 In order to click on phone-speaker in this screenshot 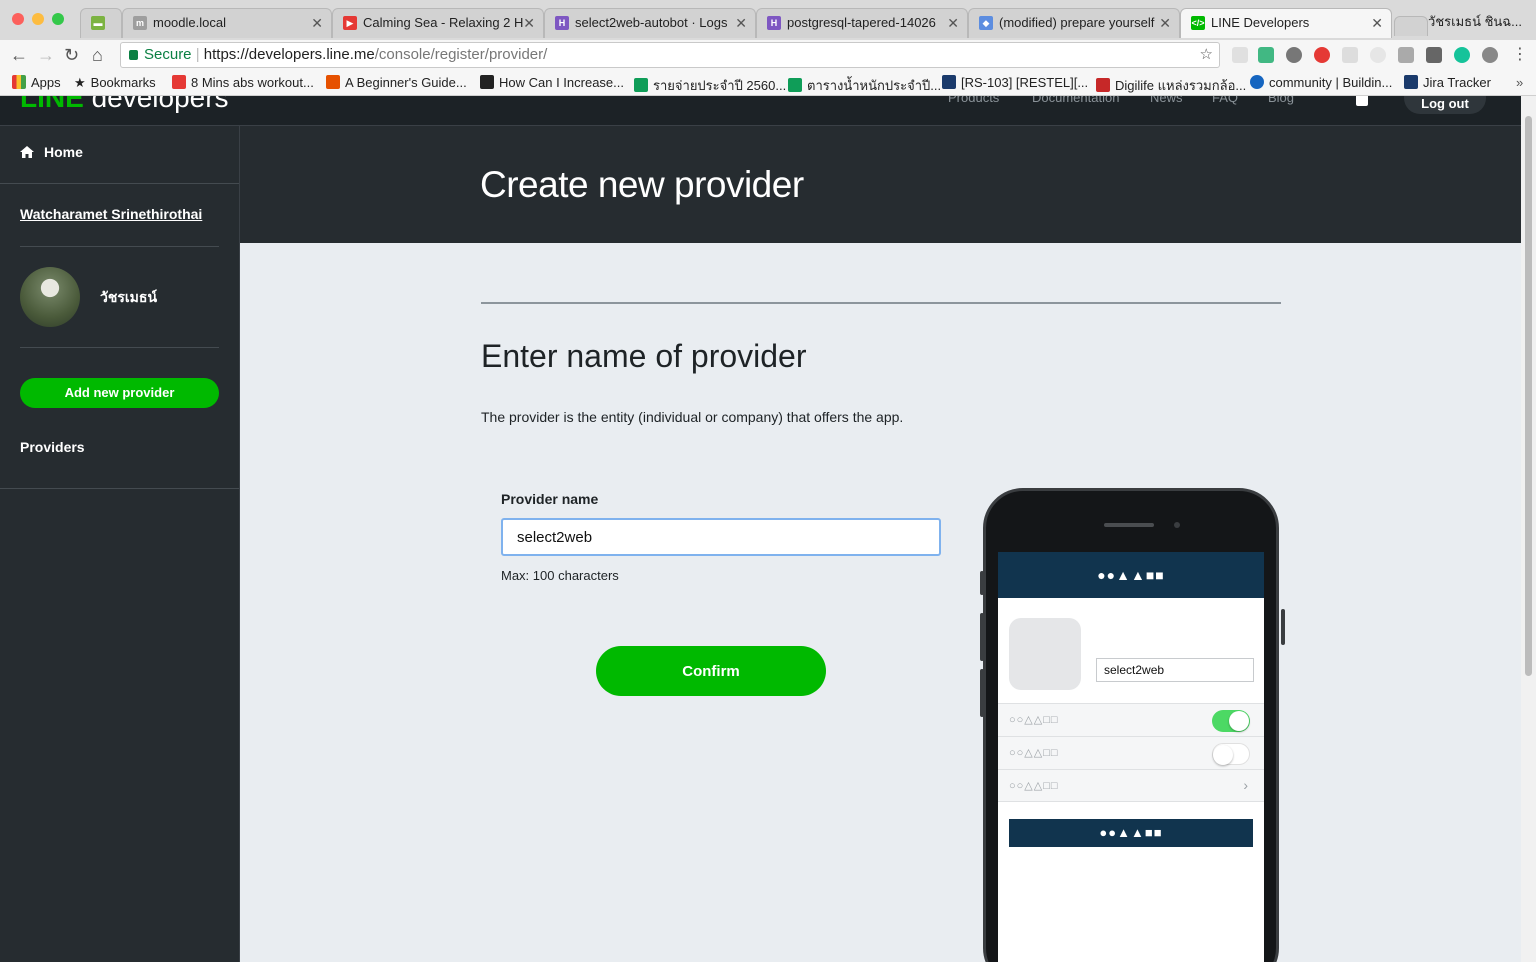, I will do `click(1129, 525)`.